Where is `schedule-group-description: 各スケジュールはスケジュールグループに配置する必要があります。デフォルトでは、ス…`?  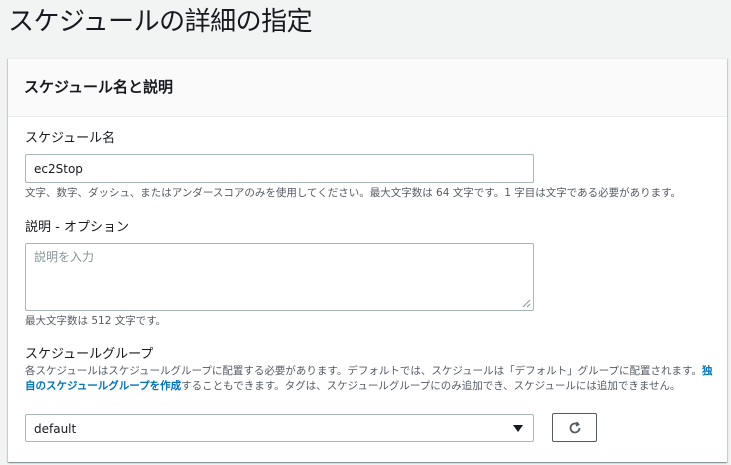
schedule-group-description: 各スケジュールはスケジュールグループに配置する必要があります。デフォルトでは、ス… is located at coordinates (370, 379).